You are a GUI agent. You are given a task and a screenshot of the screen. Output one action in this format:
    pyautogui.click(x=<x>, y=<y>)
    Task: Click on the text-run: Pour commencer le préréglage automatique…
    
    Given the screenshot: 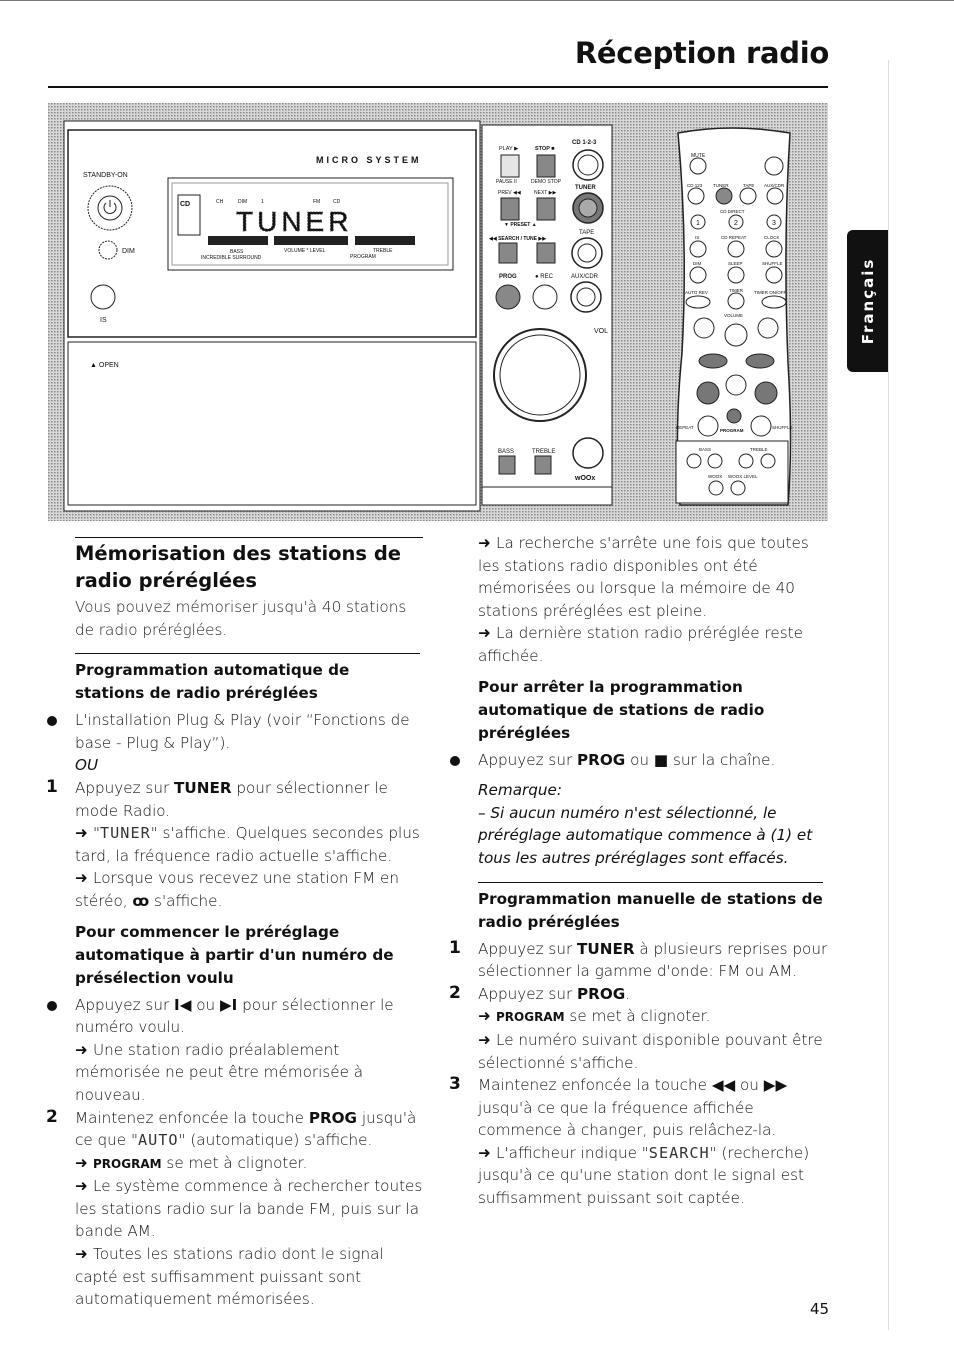 What is the action you would take?
    pyautogui.click(x=234, y=954)
    